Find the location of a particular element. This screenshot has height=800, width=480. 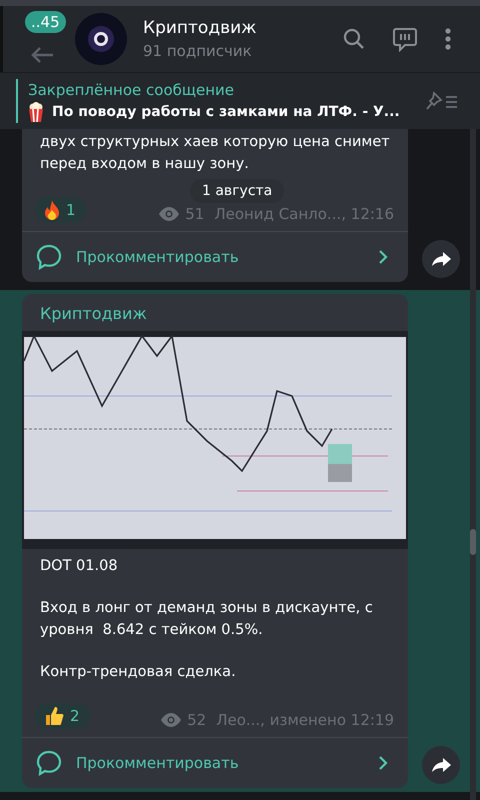

date-pill: 1 августа is located at coordinates (237, 191).